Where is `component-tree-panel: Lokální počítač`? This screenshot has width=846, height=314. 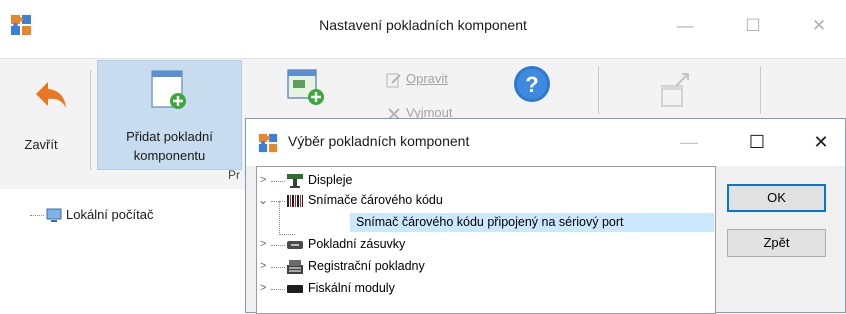 component-tree-panel: Lokální počítač is located at coordinates (123, 251).